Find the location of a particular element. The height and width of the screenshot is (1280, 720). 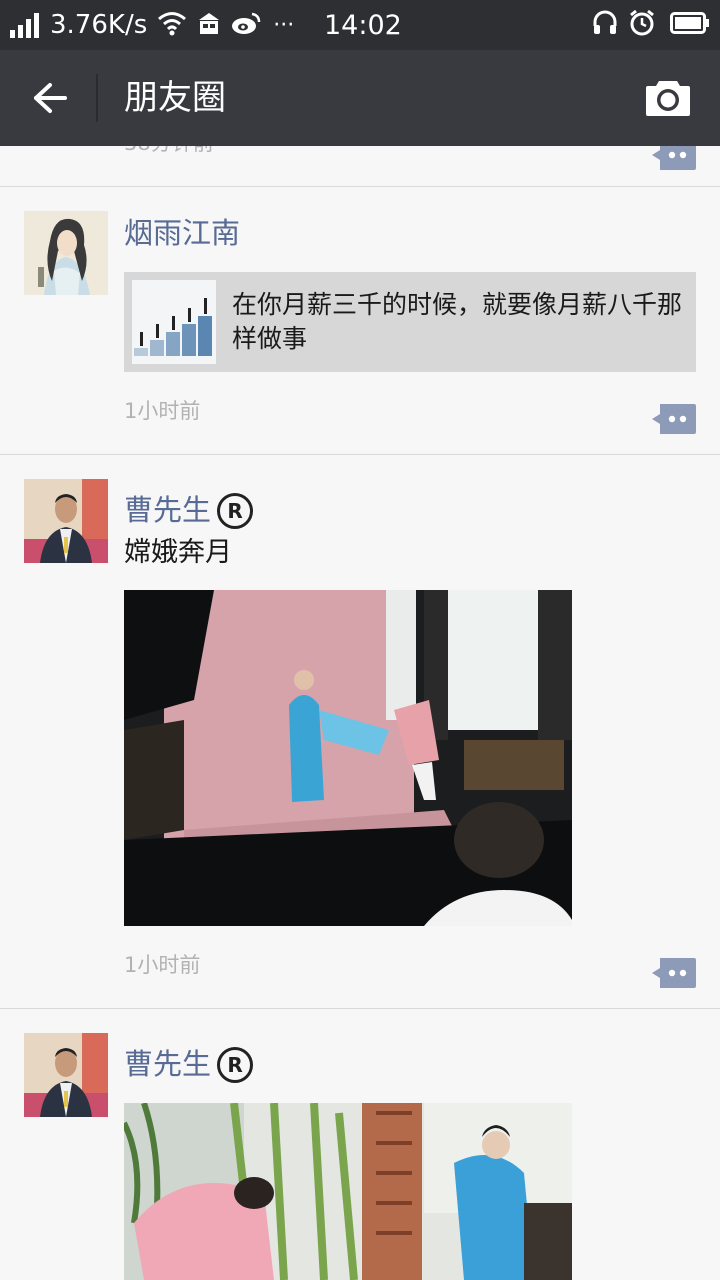

timestamp: 38分钟前 is located at coordinates (169, 152).